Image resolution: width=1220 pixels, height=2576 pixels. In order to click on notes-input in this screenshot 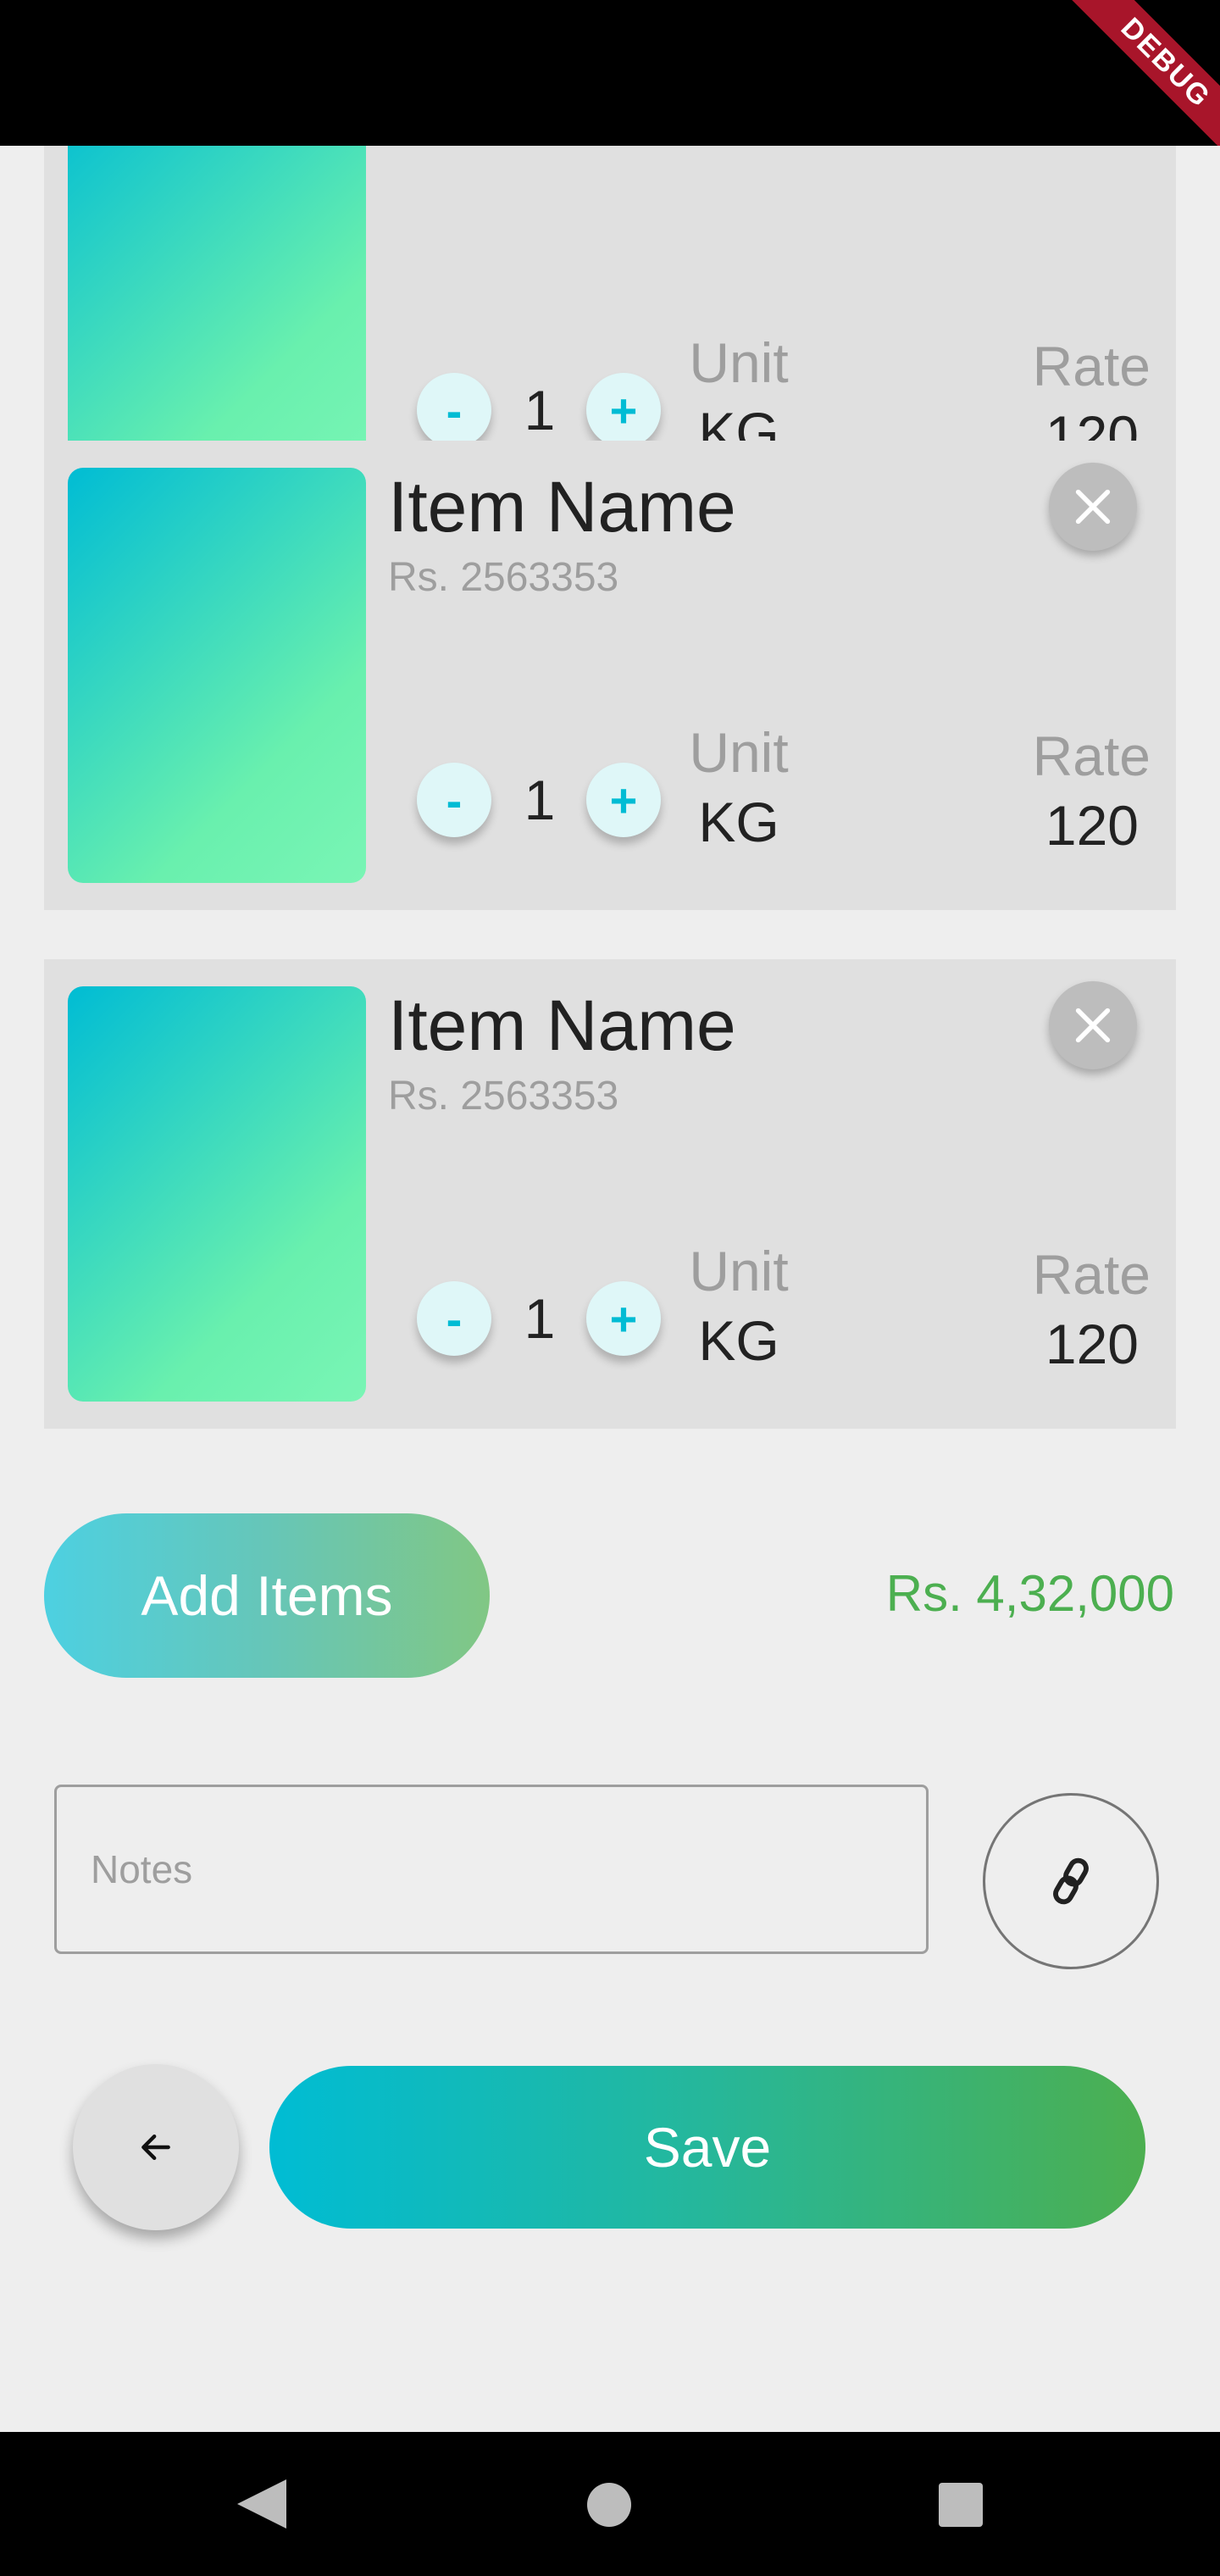, I will do `click(491, 1869)`.